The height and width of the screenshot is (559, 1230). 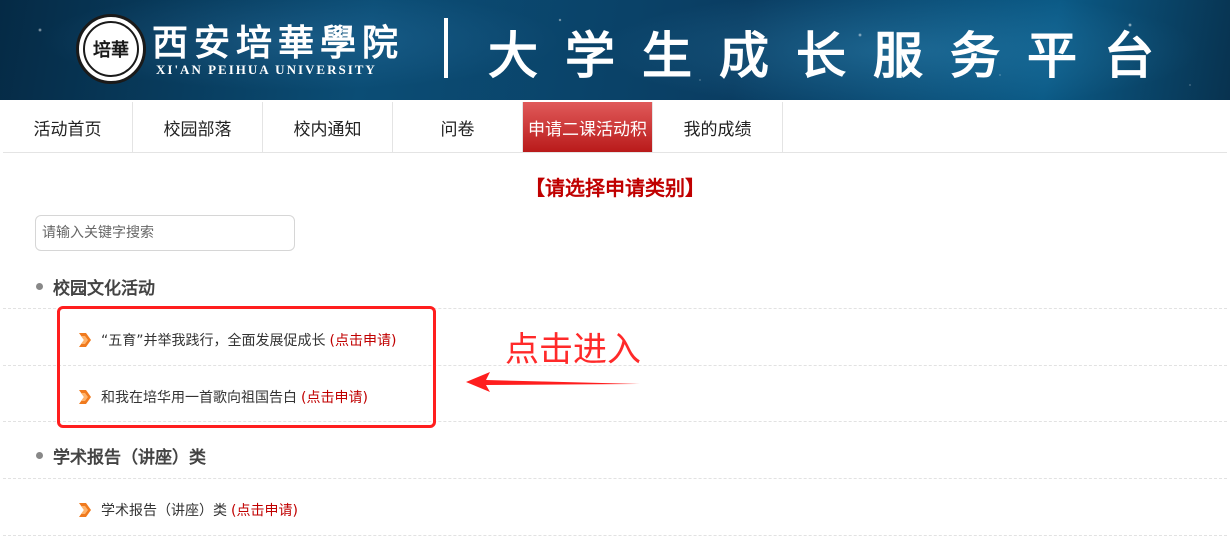 What do you see at coordinates (588, 127) in the screenshot?
I see `nav-item-apply-activity: 申请二课活动积` at bounding box center [588, 127].